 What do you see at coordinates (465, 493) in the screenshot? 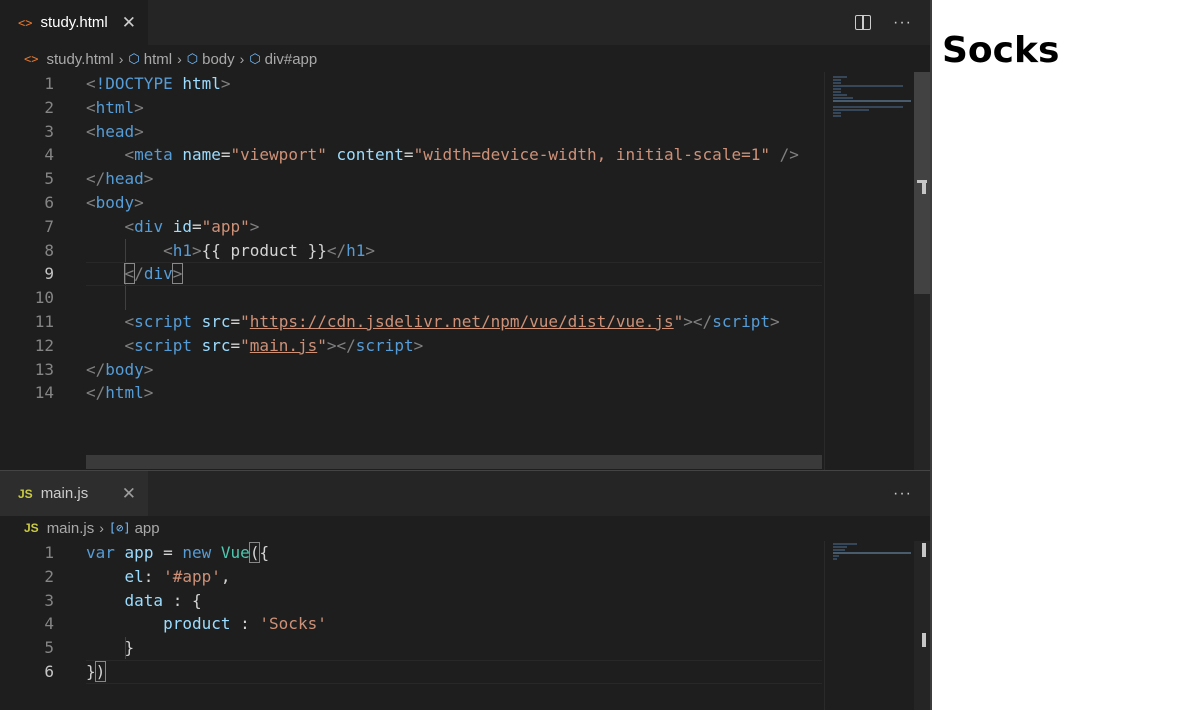
I see `tab-bar: JS main.js ✕ ···` at bounding box center [465, 493].